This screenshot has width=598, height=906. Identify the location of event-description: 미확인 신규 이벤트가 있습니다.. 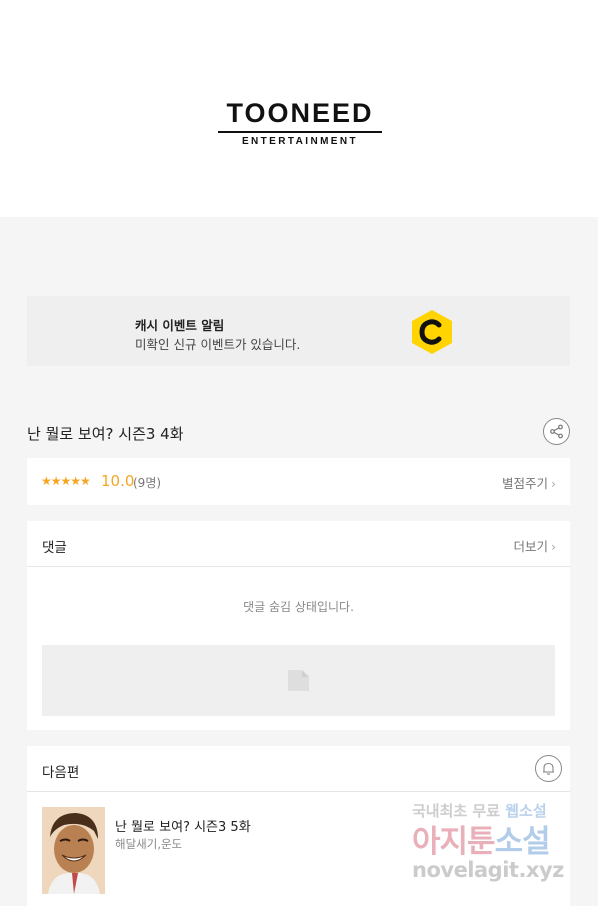
(218, 344).